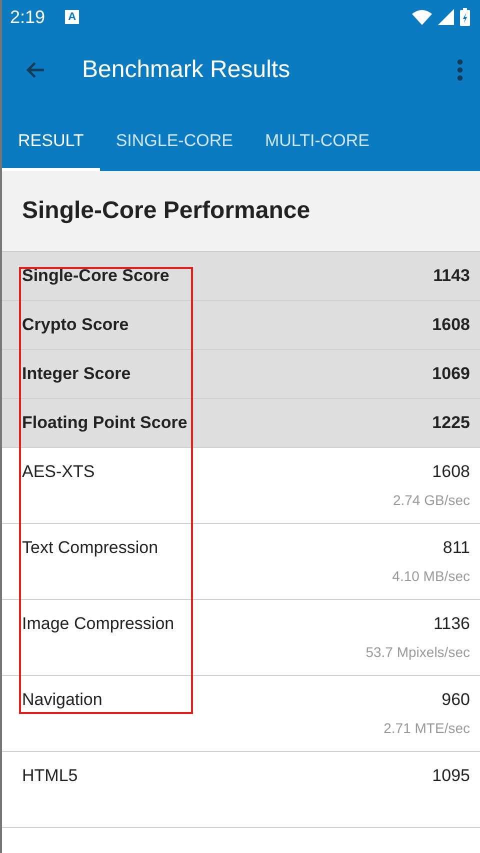 Image resolution: width=480 pixels, height=853 pixels. What do you see at coordinates (76, 374) in the screenshot?
I see `score-name: Integer Score` at bounding box center [76, 374].